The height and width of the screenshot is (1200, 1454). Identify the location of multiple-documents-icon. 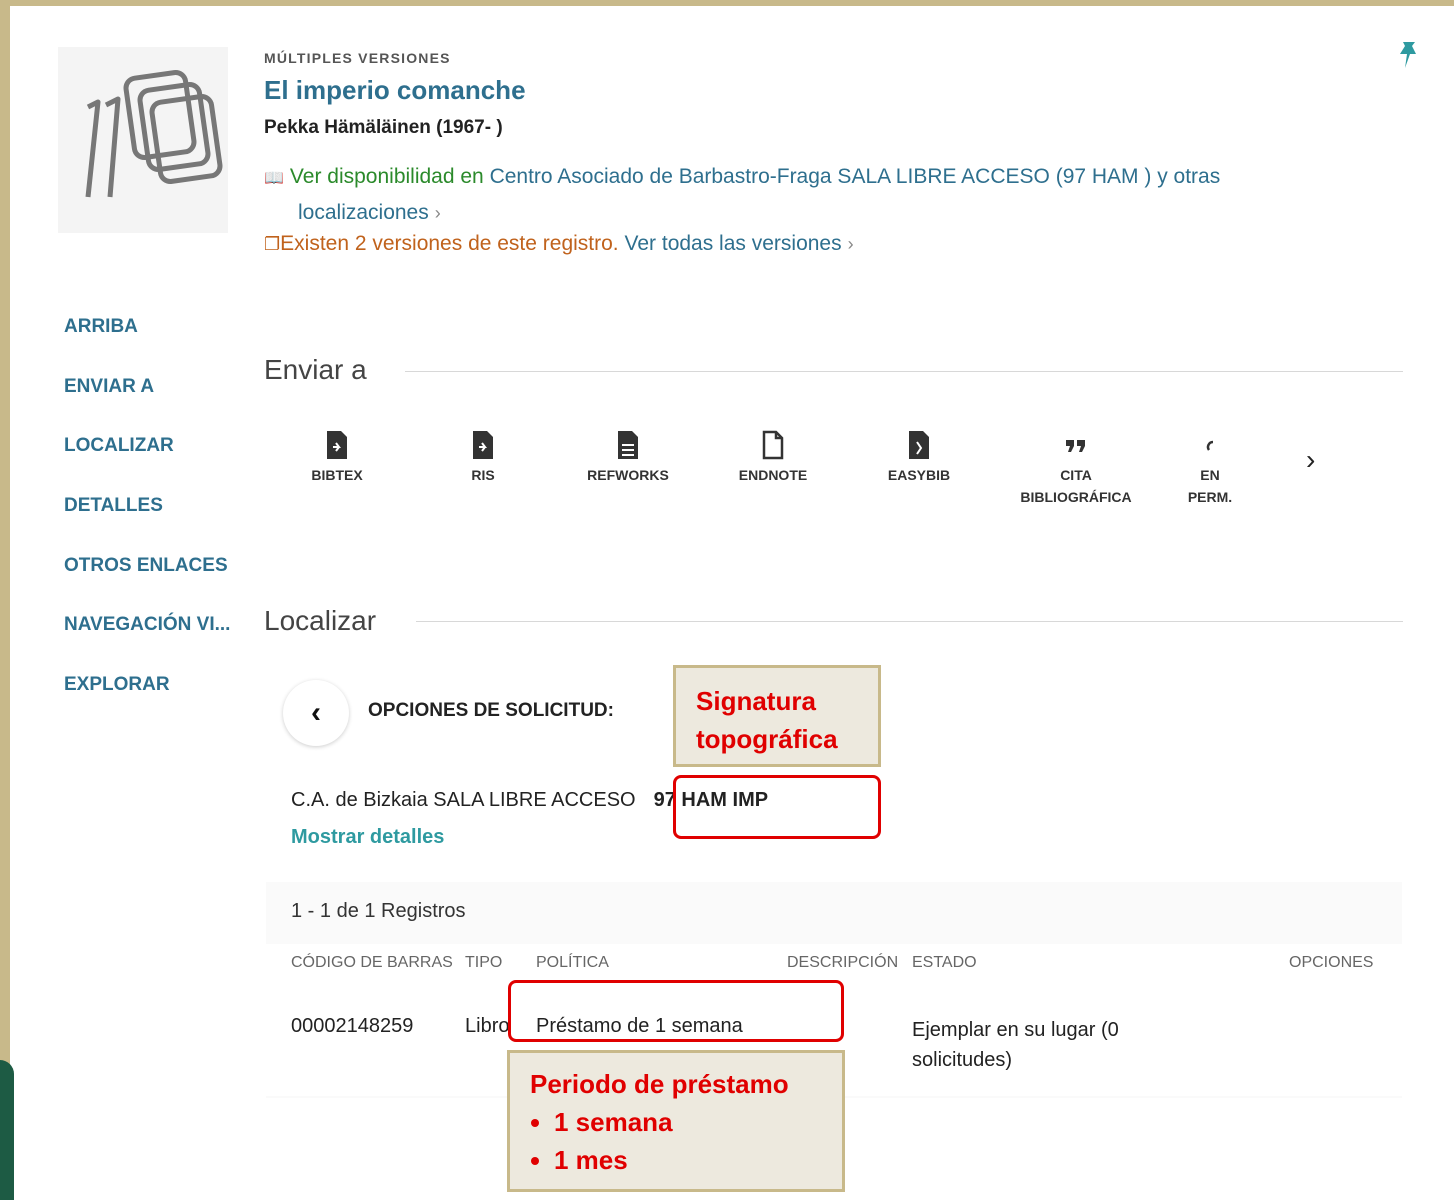
(143, 140).